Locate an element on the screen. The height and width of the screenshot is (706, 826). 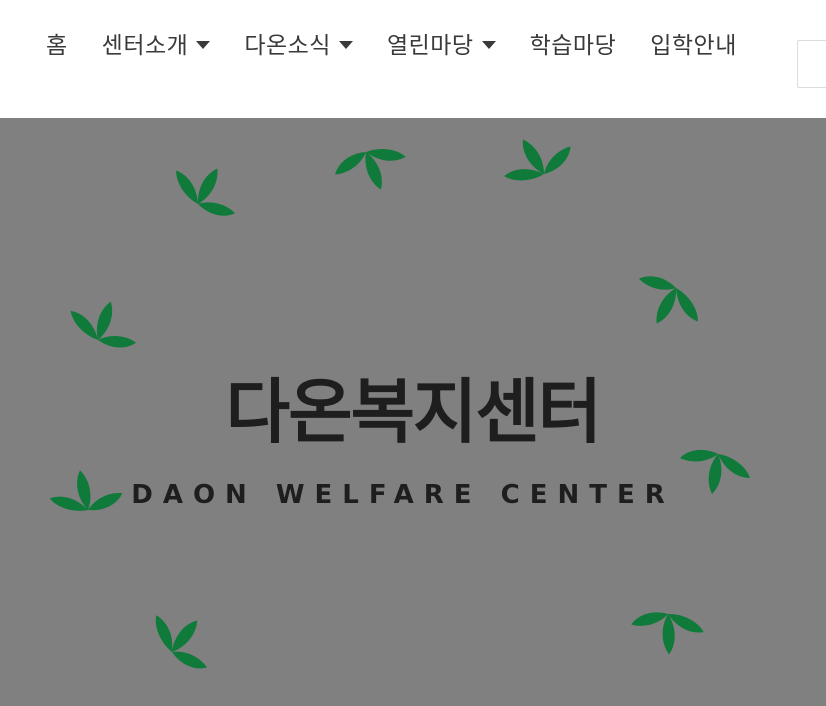
nav-item-center-intro: 센터소개 is located at coordinates (156, 43).